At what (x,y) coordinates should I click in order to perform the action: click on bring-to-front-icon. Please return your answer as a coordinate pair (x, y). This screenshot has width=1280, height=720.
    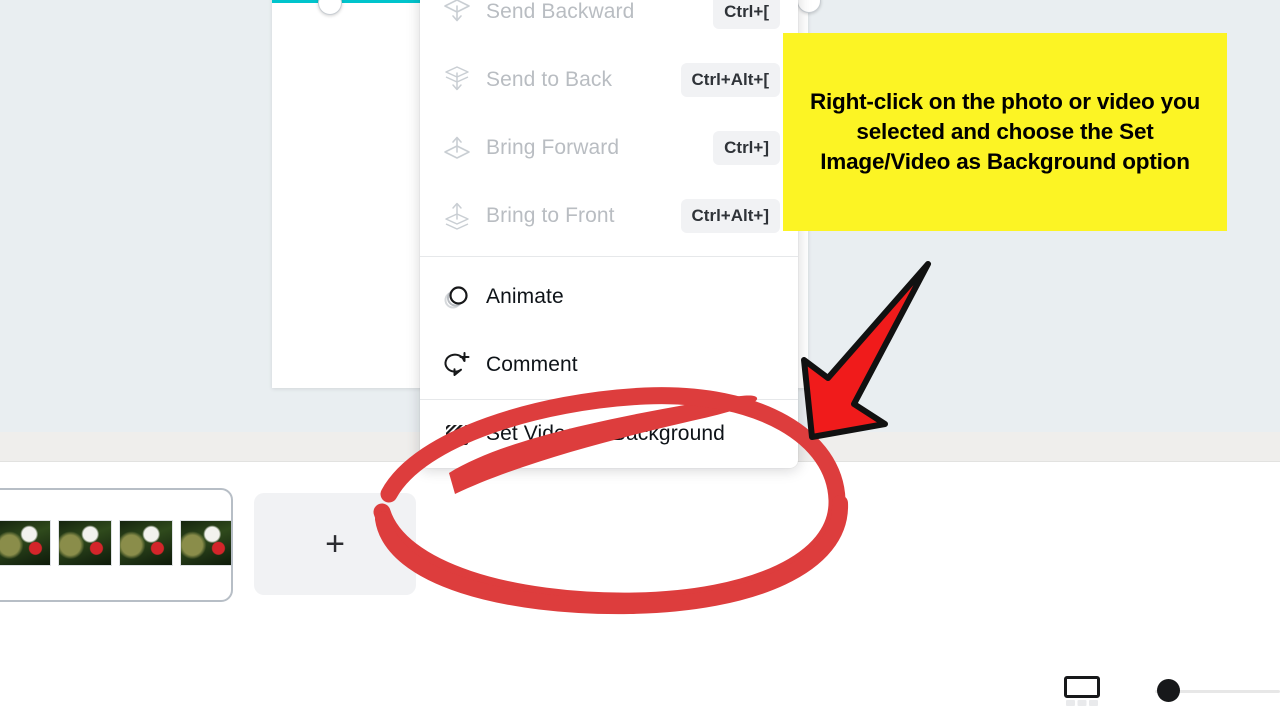
    Looking at the image, I should click on (464, 216).